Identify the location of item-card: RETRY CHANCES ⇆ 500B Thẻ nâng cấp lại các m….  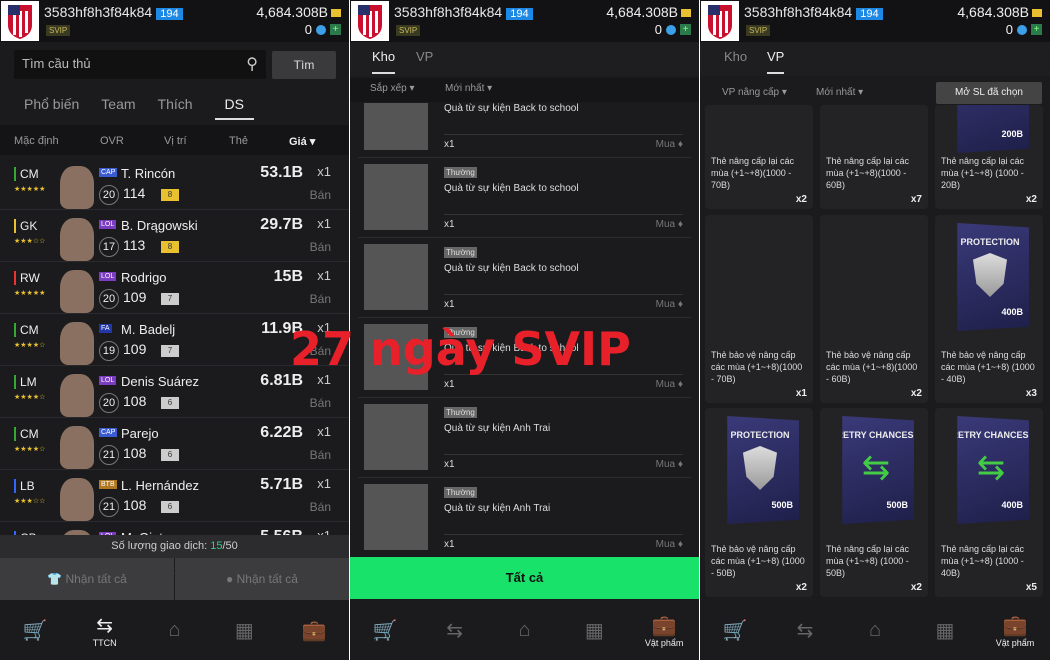
(874, 502).